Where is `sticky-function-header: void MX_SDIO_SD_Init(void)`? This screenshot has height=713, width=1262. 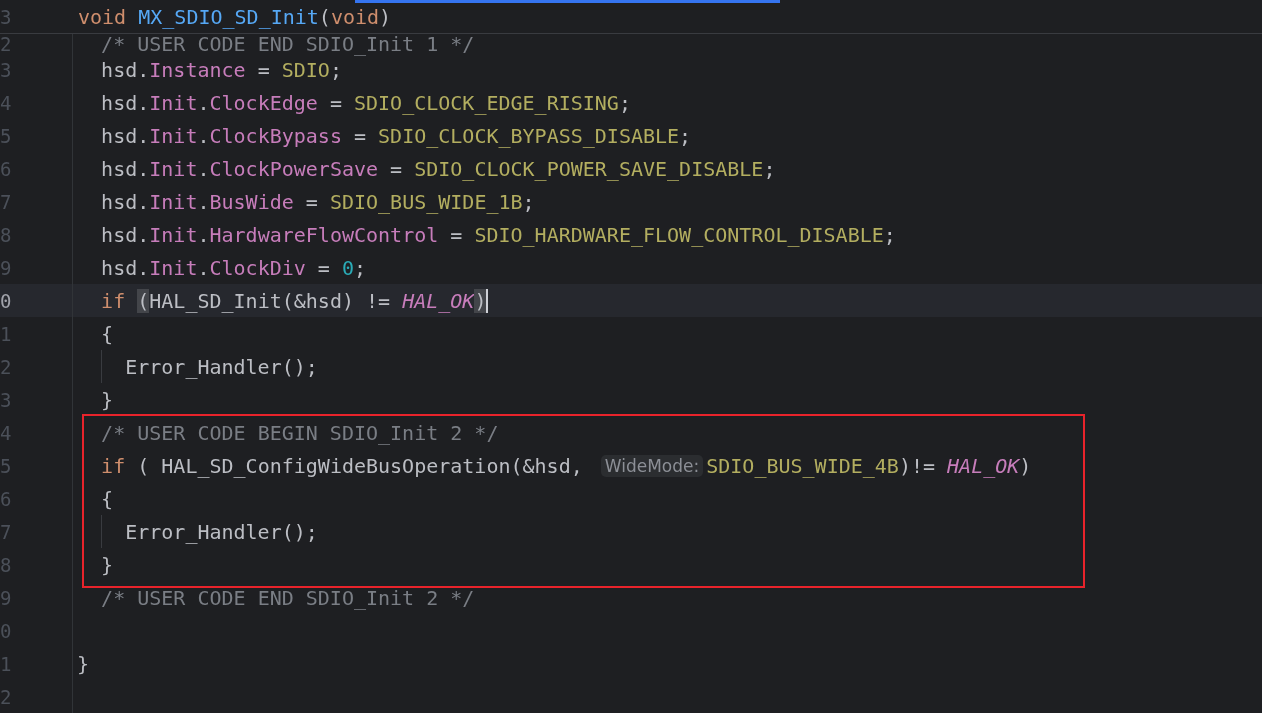 sticky-function-header: void MX_SDIO_SD_Init(void) is located at coordinates (235, 16).